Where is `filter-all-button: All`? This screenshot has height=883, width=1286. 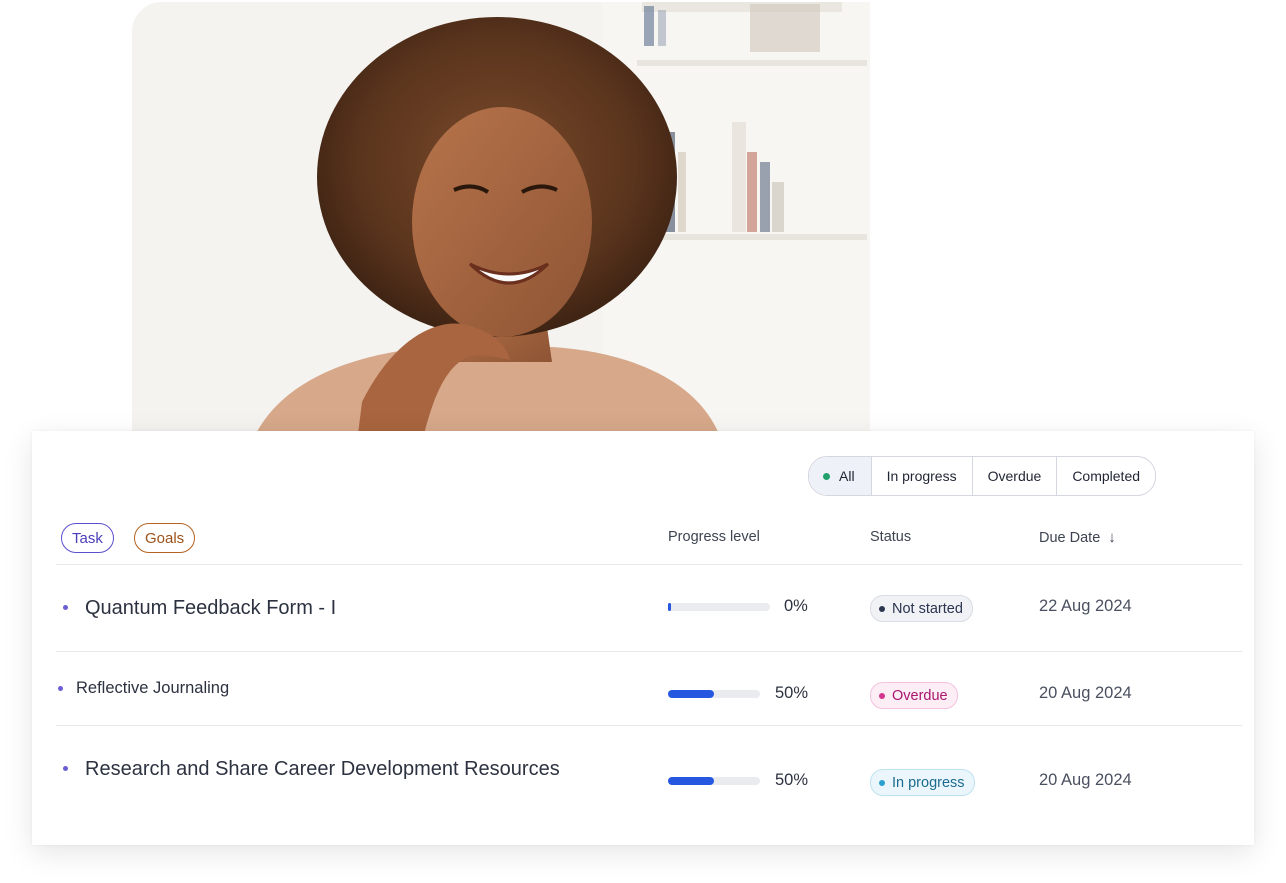 filter-all-button: All is located at coordinates (840, 476).